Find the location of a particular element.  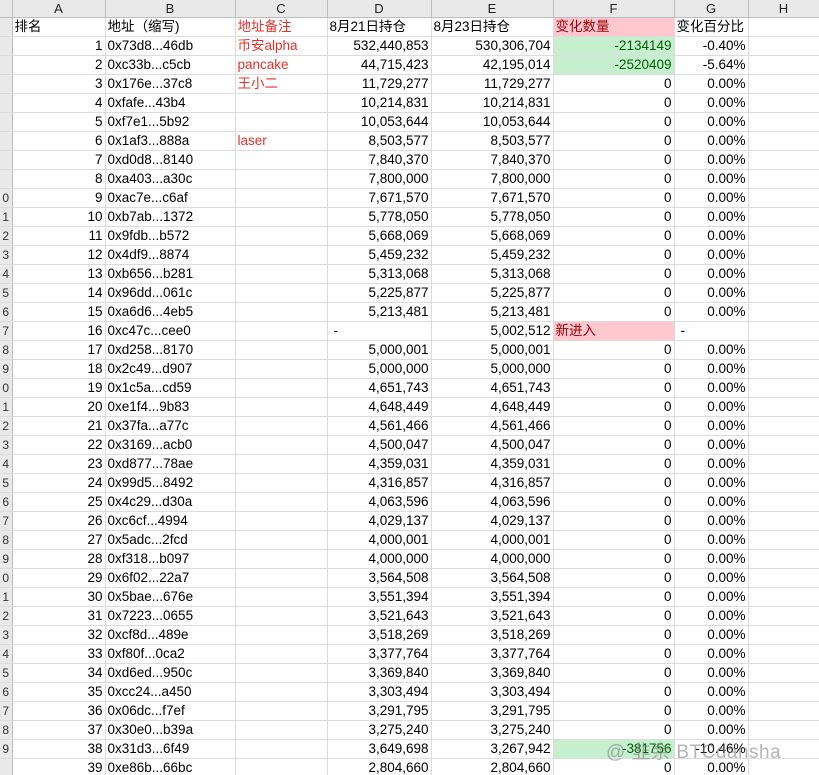

aug21-cell: 8,503,577 is located at coordinates (379, 141).